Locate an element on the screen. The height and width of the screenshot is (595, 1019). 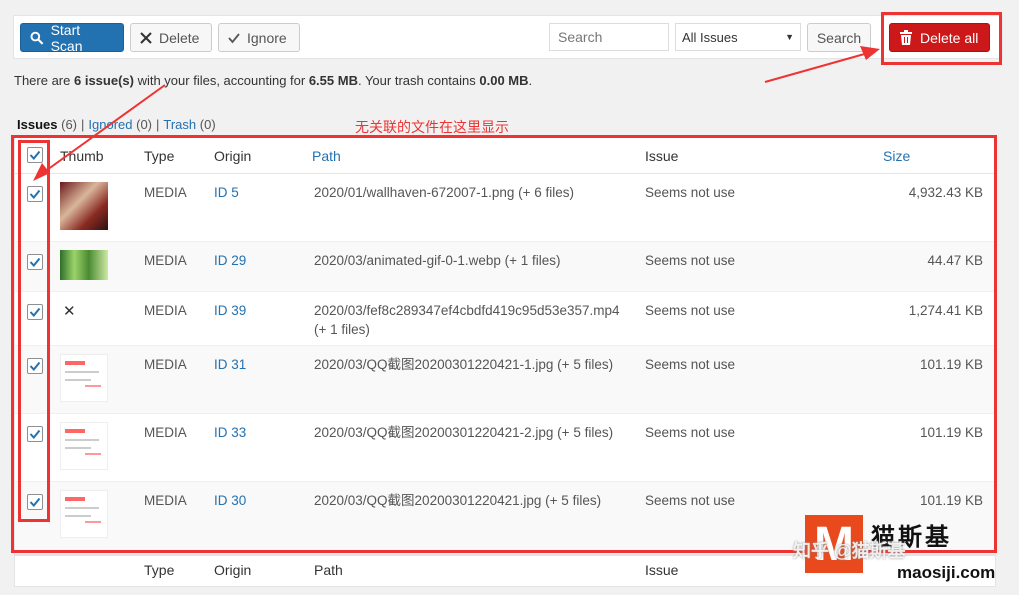
ignore-label: Ignore is located at coordinates (267, 37).